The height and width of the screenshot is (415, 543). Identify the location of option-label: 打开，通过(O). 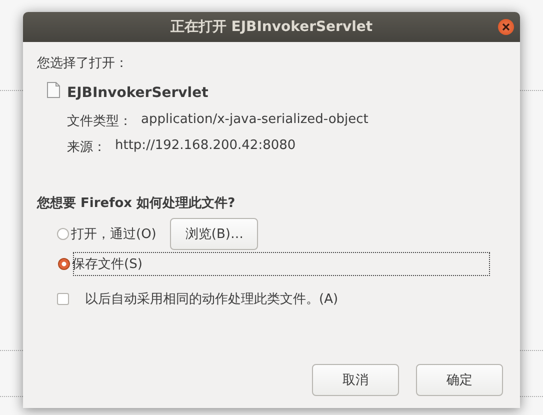
(113, 234).